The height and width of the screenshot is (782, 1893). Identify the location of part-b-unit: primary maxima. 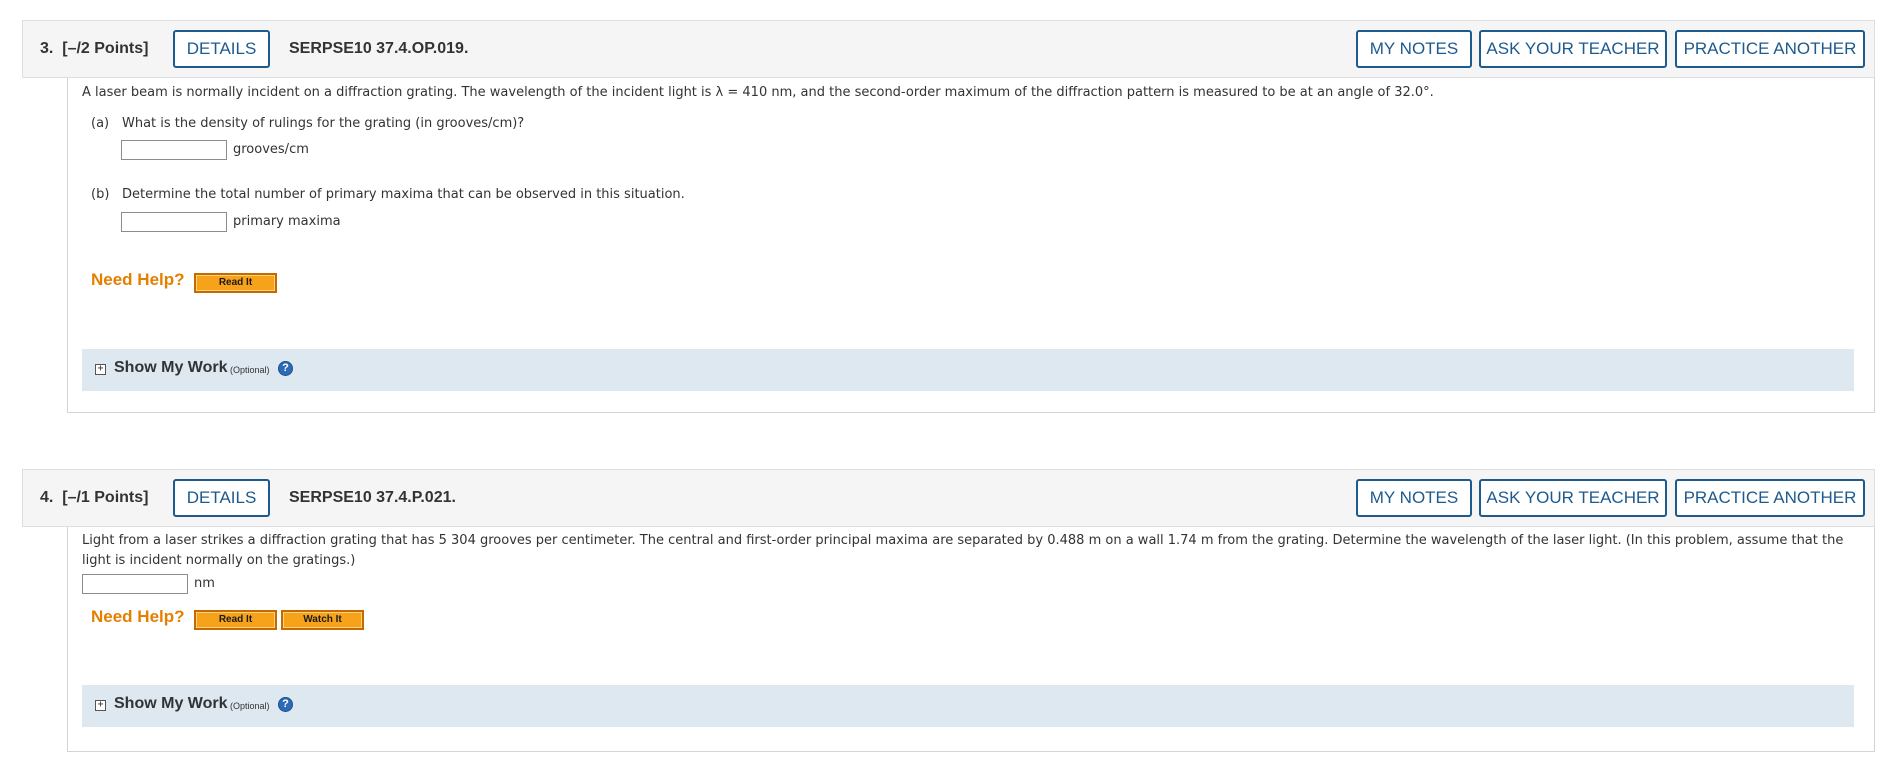
(287, 221).